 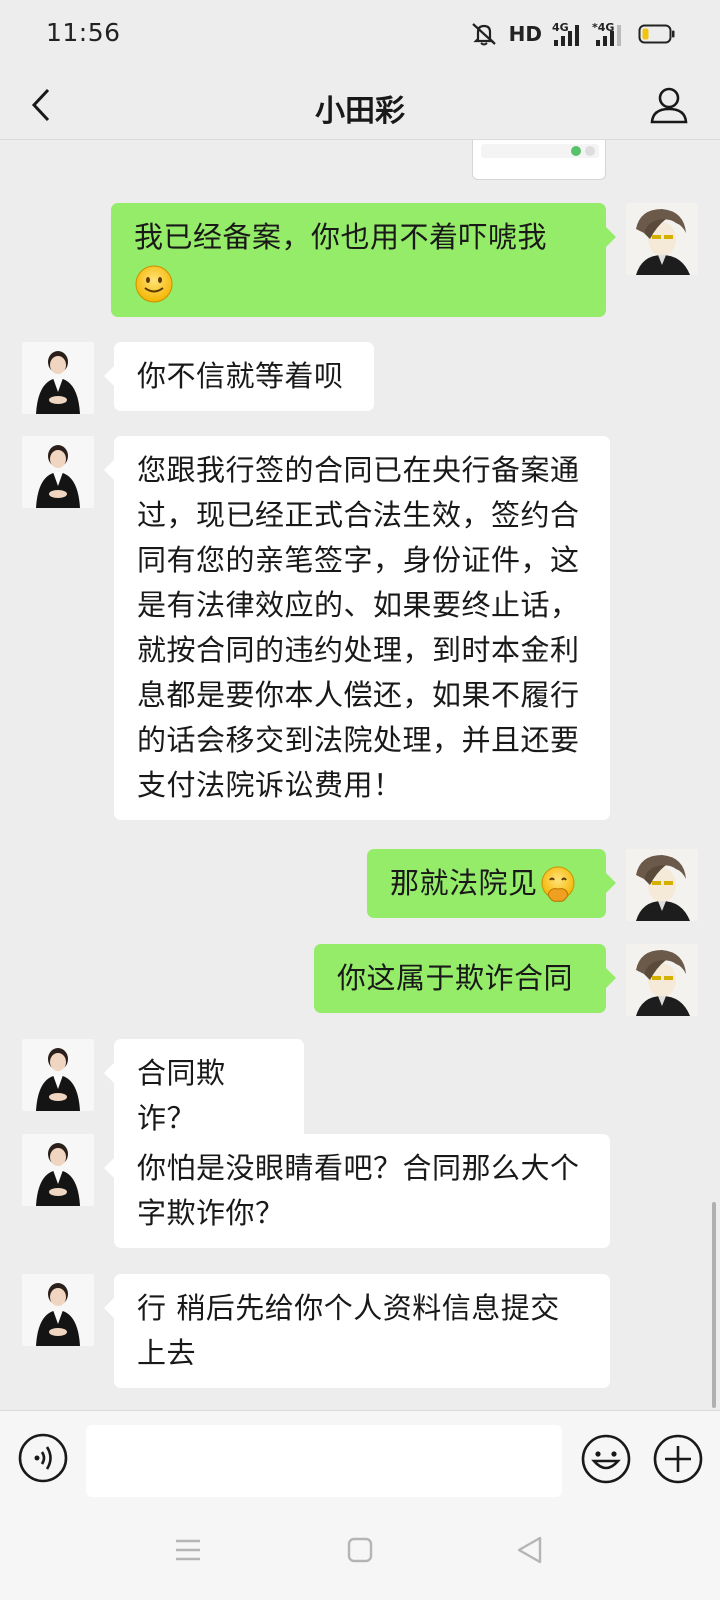 I want to click on voice-button, so click(x=43, y=1458).